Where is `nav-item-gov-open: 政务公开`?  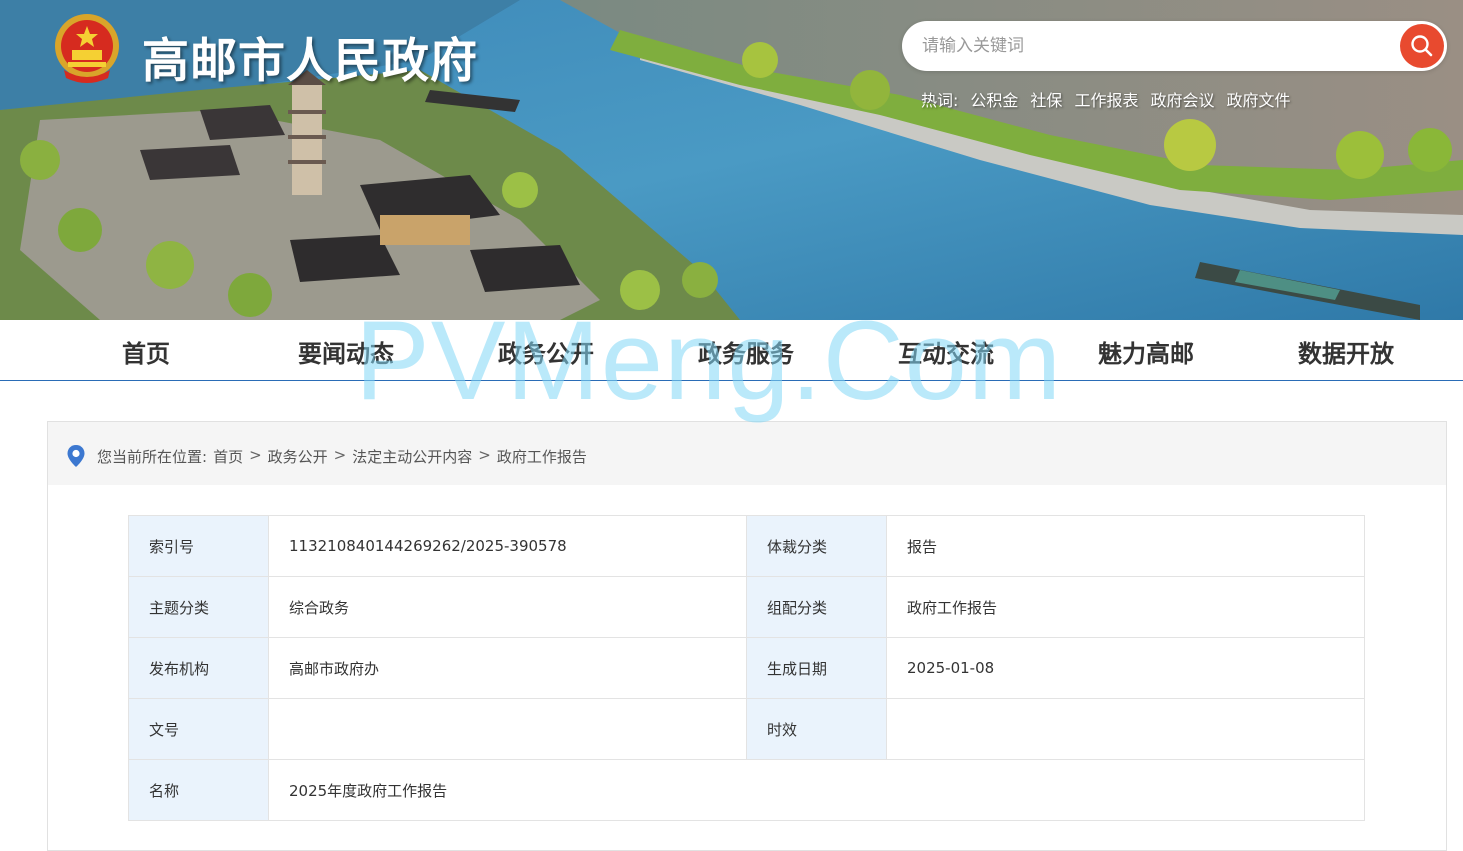
nav-item-gov-open: 政务公开 is located at coordinates (546, 351).